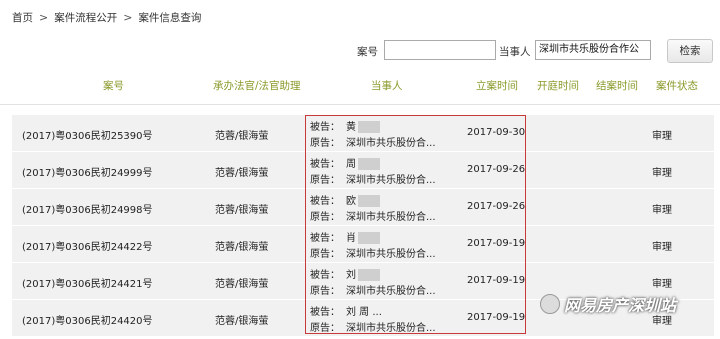  Describe the element at coordinates (85, 17) in the screenshot. I see `breadcrumb-case-flow: 案件流程公开` at that location.